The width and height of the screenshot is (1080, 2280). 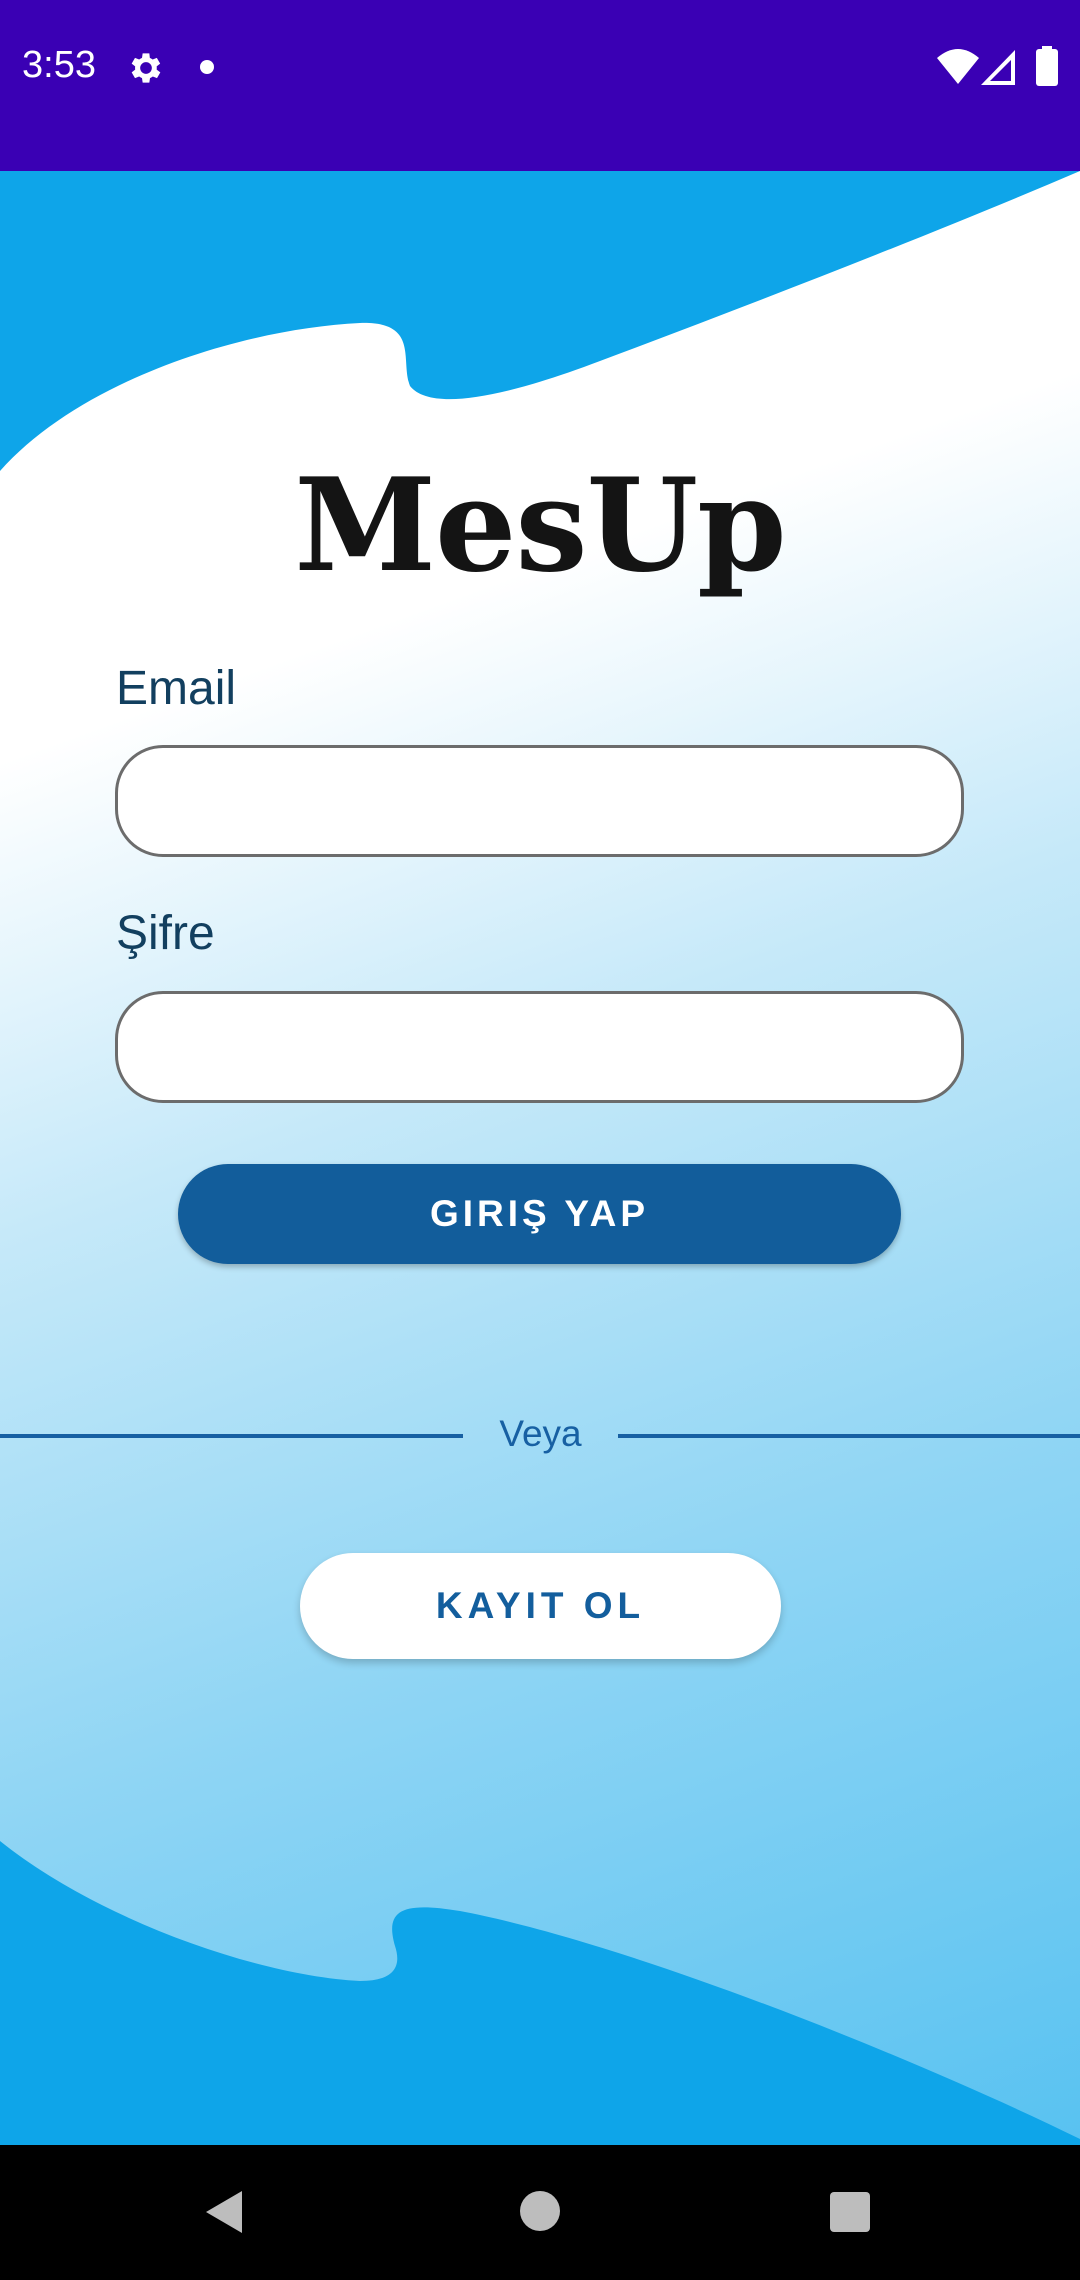 What do you see at coordinates (540, 526) in the screenshot?
I see `app-title: MesUp` at bounding box center [540, 526].